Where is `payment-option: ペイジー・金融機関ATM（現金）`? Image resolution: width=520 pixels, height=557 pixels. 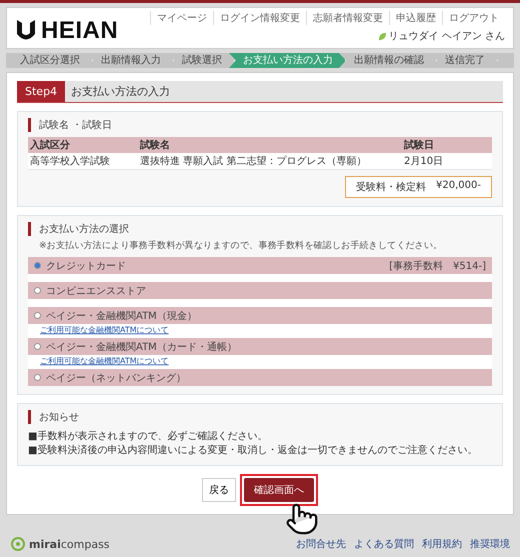 payment-option: ペイジー・金融機関ATM（現金） is located at coordinates (260, 315).